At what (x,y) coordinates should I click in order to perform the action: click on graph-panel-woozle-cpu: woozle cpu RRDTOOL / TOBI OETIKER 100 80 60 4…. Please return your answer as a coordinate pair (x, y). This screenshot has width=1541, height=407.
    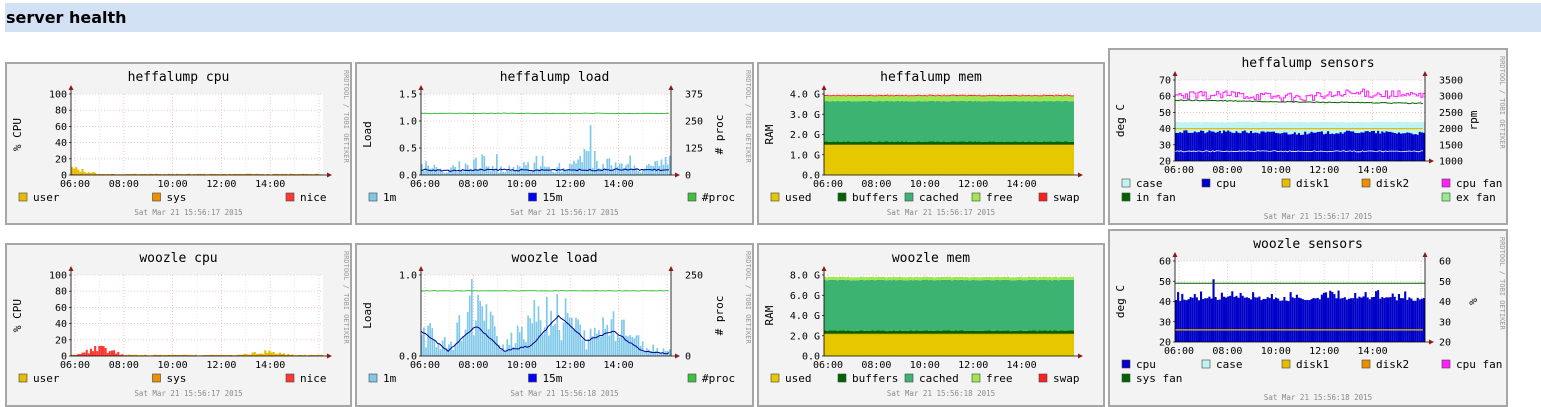
    Looking at the image, I should click on (178, 325).